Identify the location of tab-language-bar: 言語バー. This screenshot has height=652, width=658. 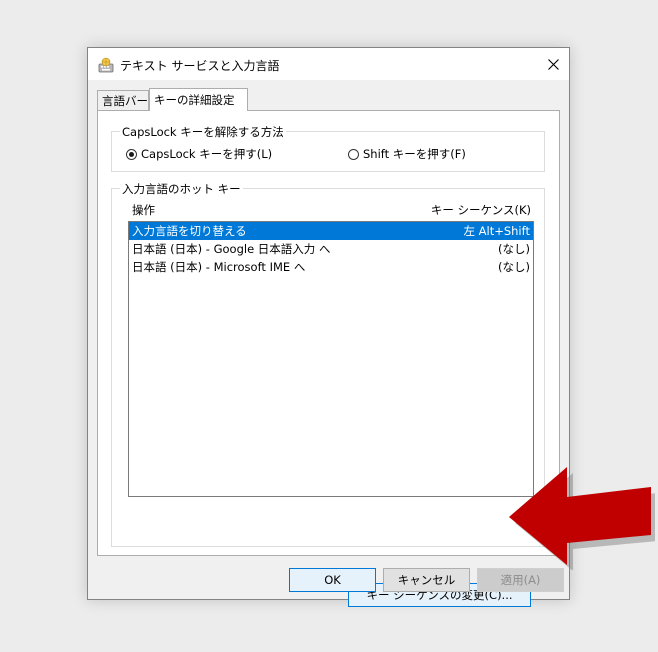
(123, 100).